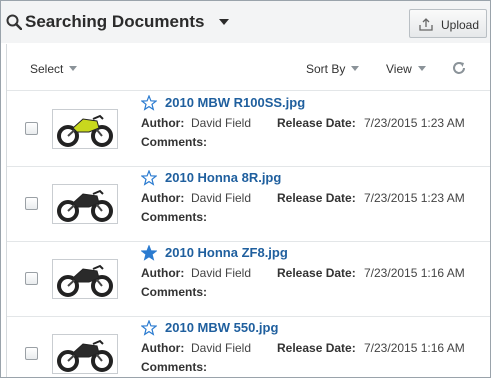  Describe the element at coordinates (245, 22) in the screenshot. I see `panel-header: Searching Documents Upload` at that location.